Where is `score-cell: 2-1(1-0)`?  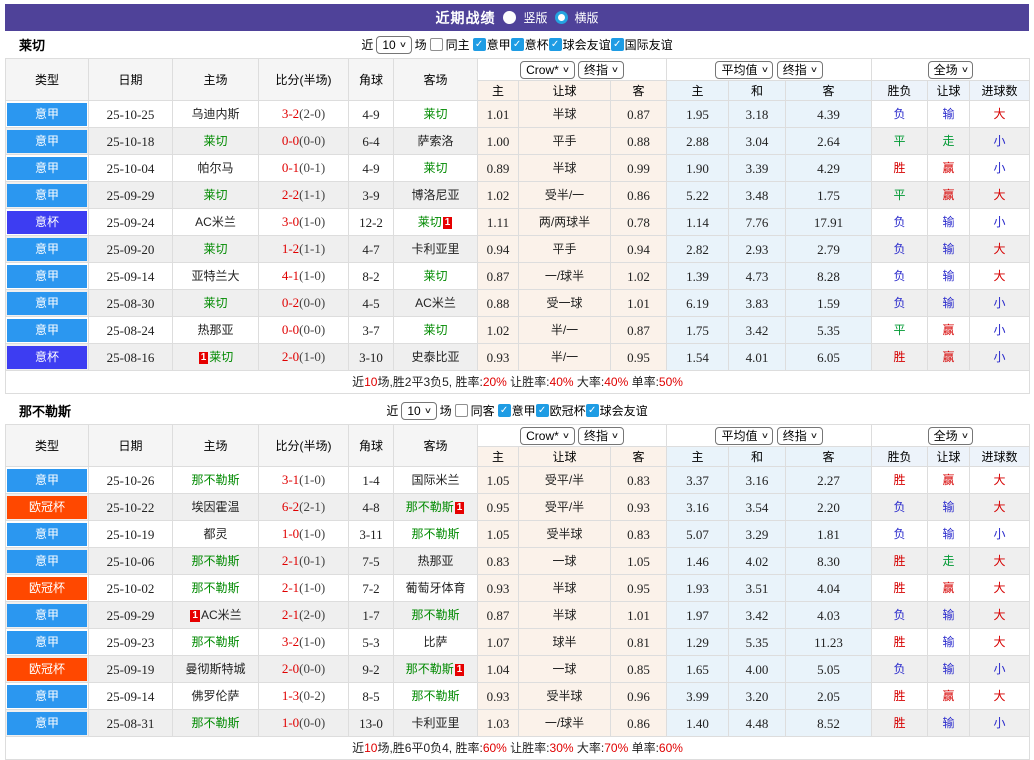 score-cell: 2-1(1-0) is located at coordinates (303, 588).